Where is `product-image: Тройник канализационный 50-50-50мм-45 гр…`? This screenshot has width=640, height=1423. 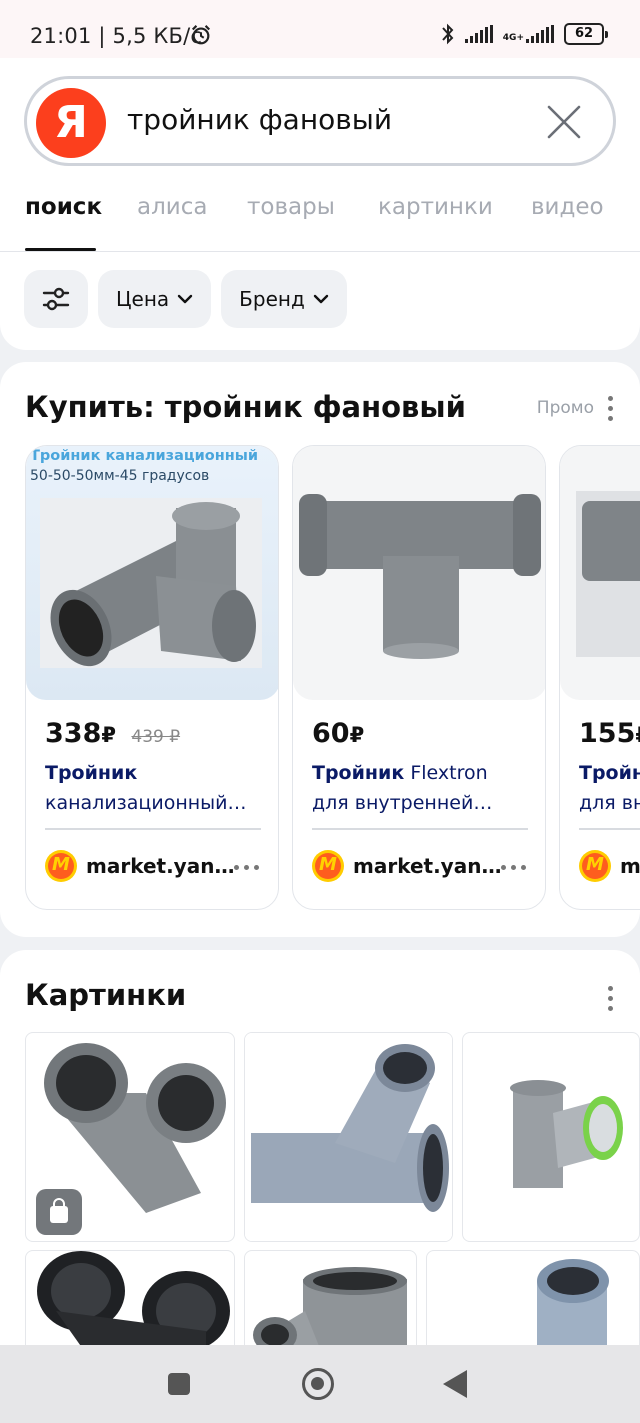
product-image: Тройник канализационный 50-50-50мм-45 гр… is located at coordinates (152, 573).